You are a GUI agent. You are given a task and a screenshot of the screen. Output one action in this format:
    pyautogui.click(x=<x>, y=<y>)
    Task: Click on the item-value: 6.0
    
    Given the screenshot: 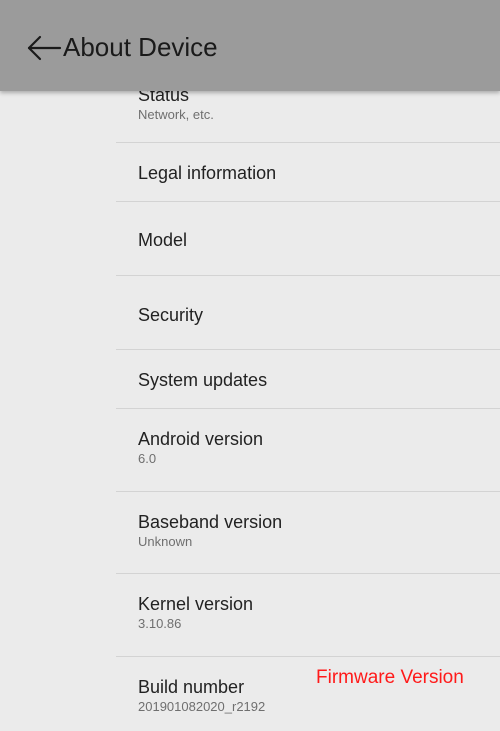 What is the action you would take?
    pyautogui.click(x=147, y=458)
    